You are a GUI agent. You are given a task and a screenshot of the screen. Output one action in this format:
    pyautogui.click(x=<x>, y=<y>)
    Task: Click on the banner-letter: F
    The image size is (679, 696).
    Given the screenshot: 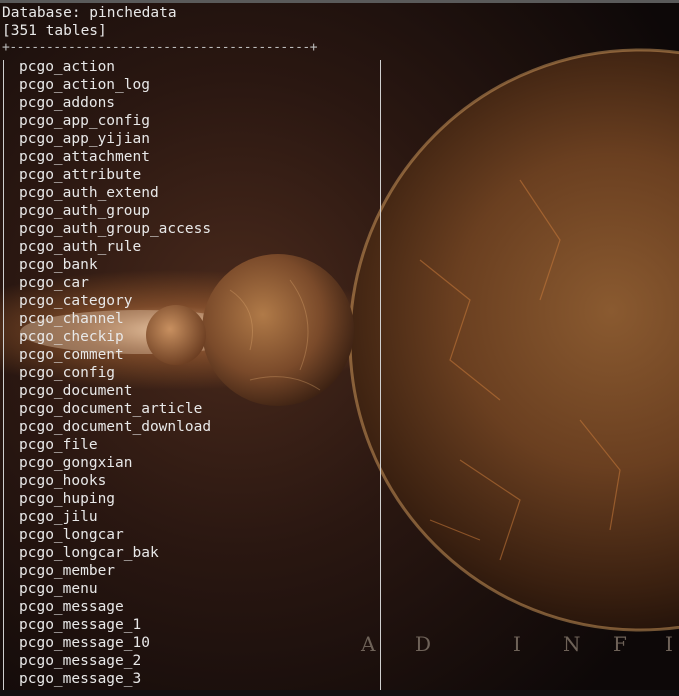 What is the action you would take?
    pyautogui.click(x=620, y=644)
    